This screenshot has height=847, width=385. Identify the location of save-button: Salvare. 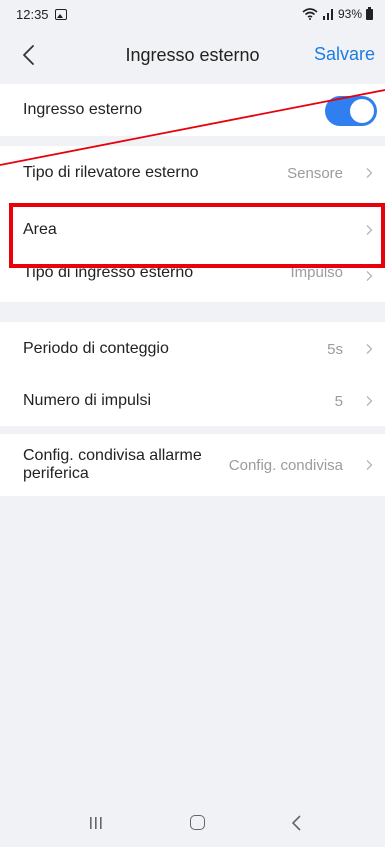
(344, 54).